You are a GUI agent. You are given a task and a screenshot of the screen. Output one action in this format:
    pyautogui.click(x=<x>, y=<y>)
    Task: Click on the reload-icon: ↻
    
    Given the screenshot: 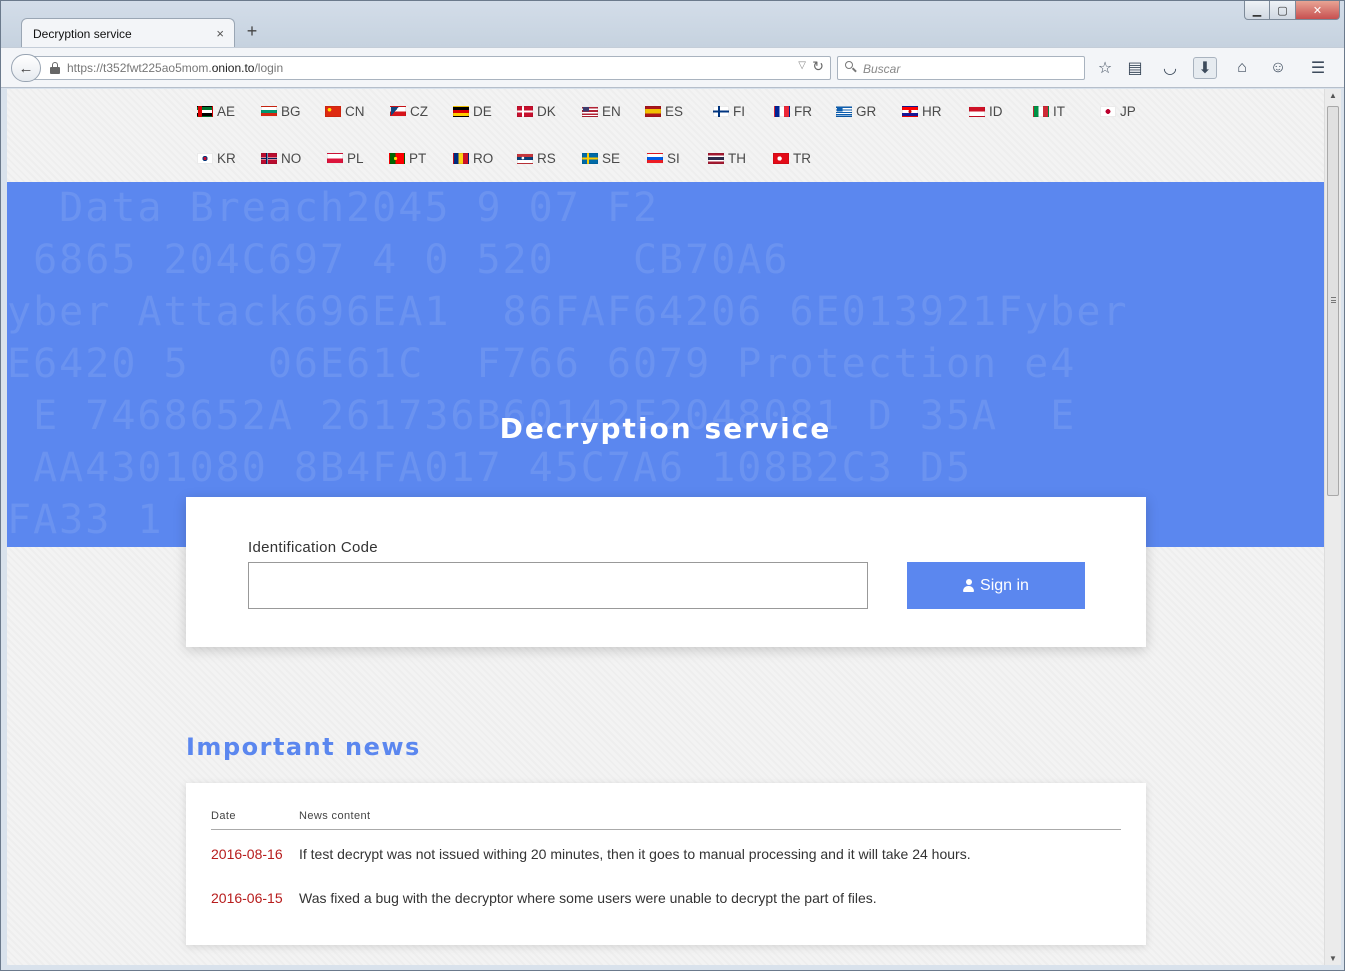 What is the action you would take?
    pyautogui.click(x=818, y=66)
    